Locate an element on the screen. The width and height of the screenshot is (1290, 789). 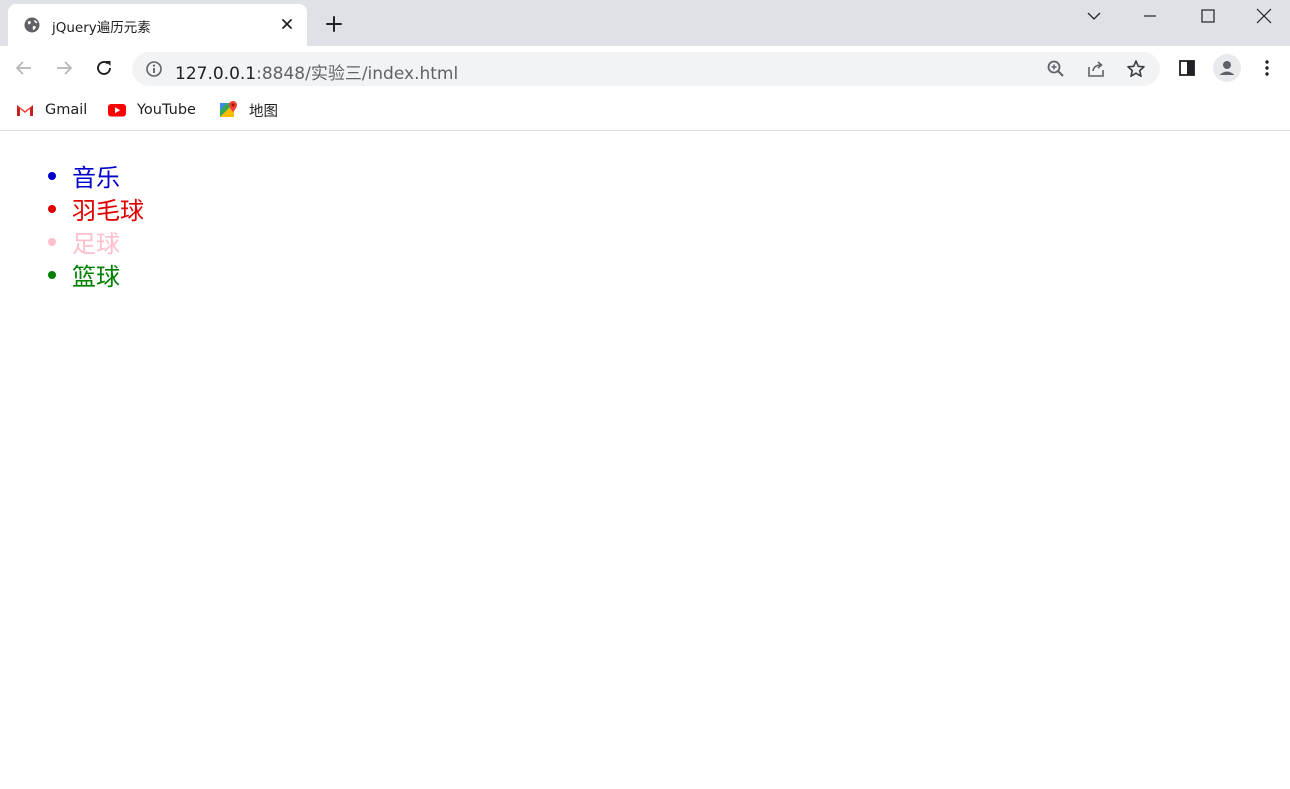
url-text: 127.0.0.1:8848/实验三/index.html is located at coordinates (316, 71).